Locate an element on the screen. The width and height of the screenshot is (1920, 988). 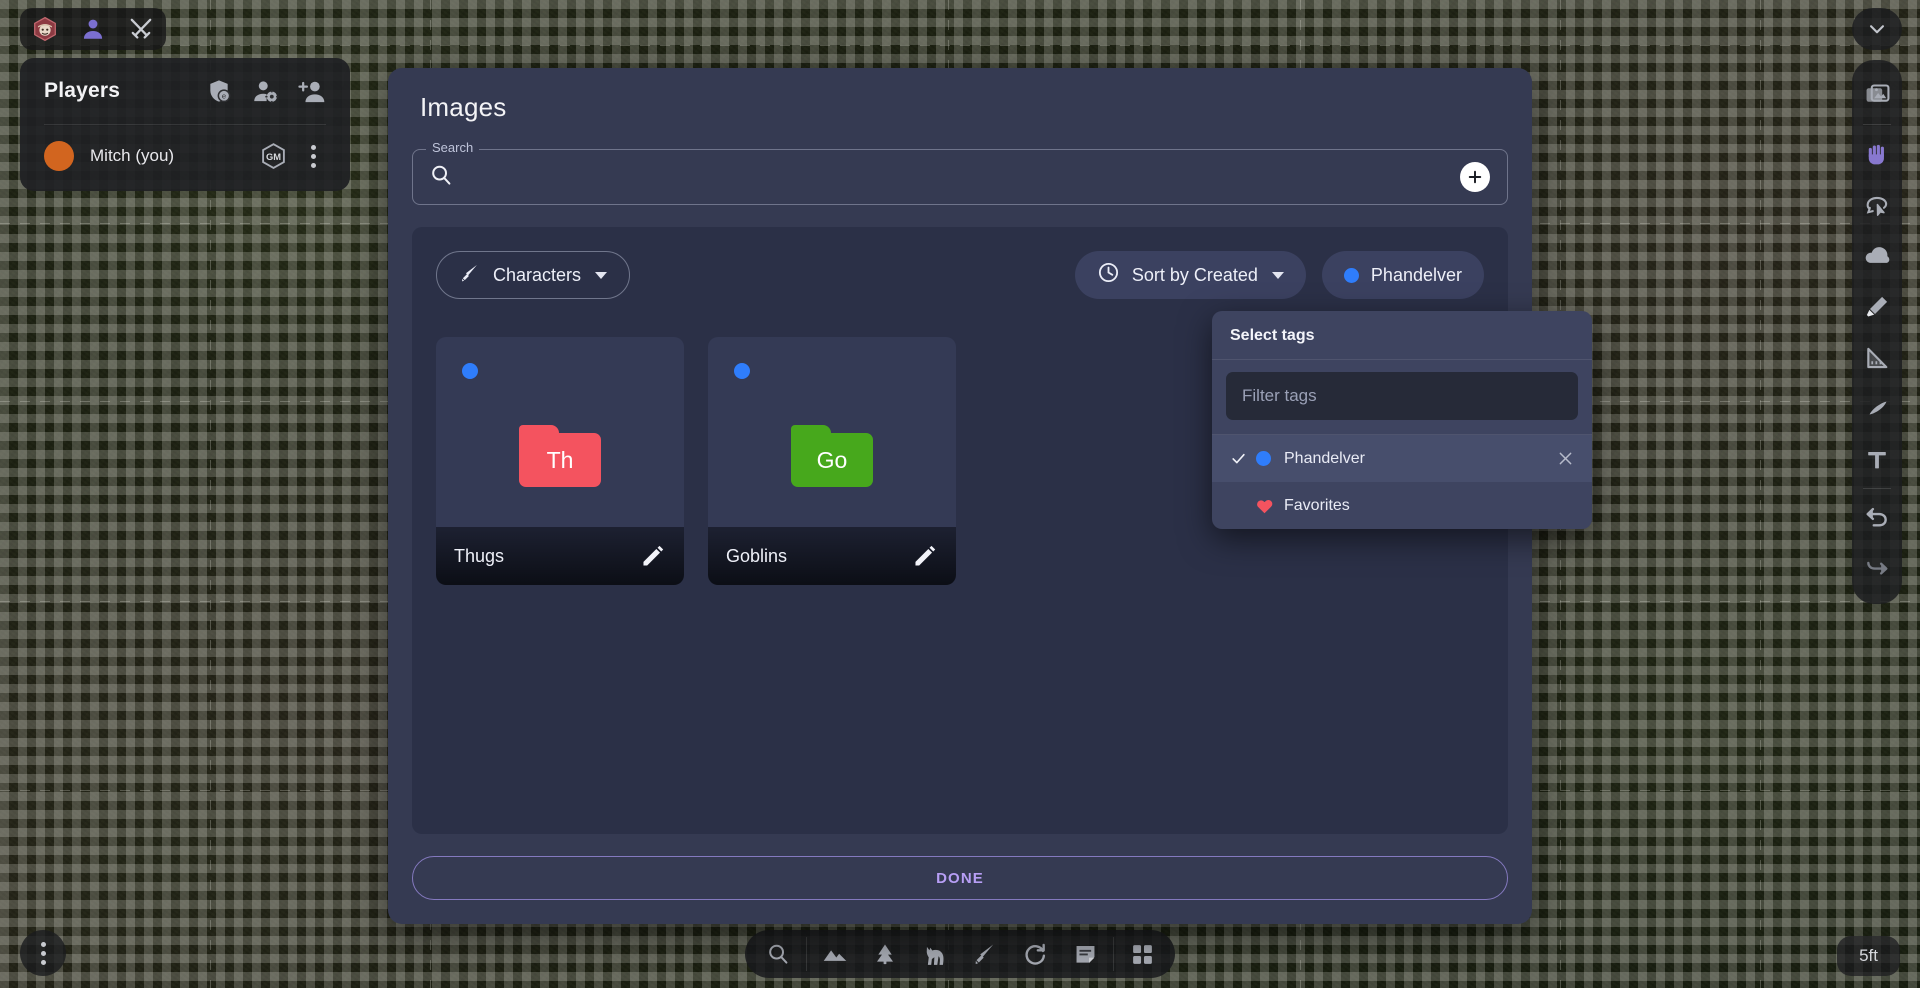
dialog-title: Images is located at coordinates (463, 107).